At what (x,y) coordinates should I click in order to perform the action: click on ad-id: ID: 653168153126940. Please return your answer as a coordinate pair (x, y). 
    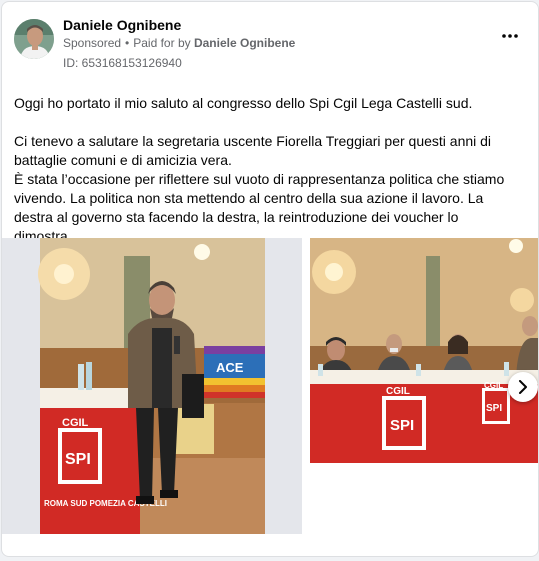
    Looking at the image, I should click on (122, 63).